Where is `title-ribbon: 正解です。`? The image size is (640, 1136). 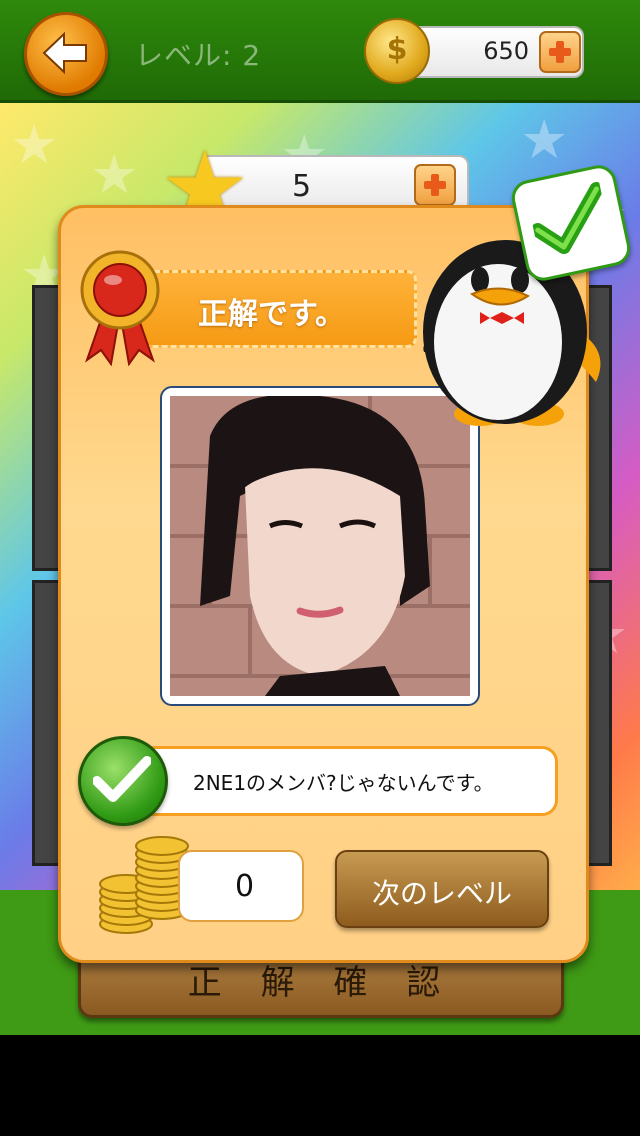
title-ribbon: 正解です。 is located at coordinates (271, 309).